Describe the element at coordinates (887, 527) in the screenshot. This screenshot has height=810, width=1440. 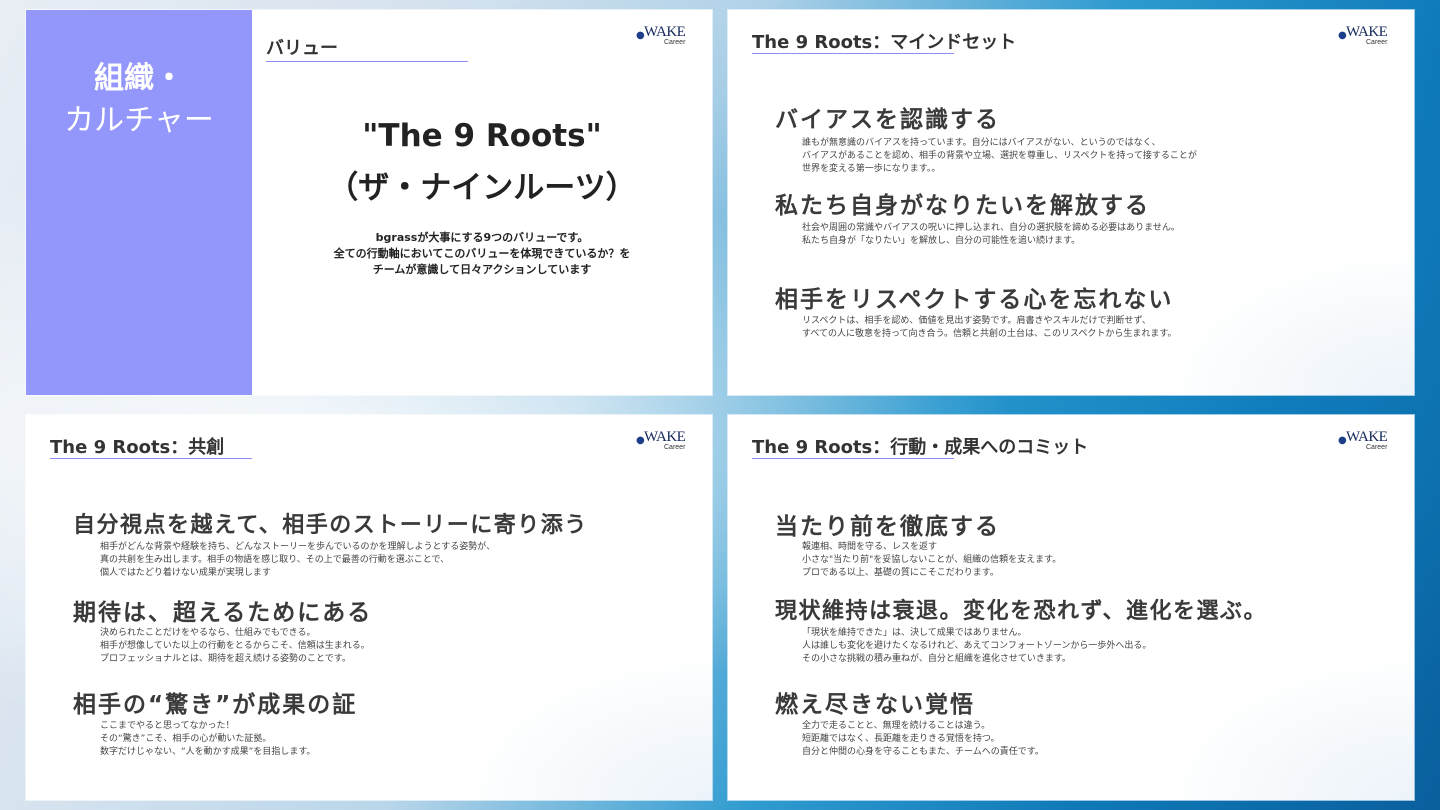
I see `value-title: 当たり前を徹底する` at that location.